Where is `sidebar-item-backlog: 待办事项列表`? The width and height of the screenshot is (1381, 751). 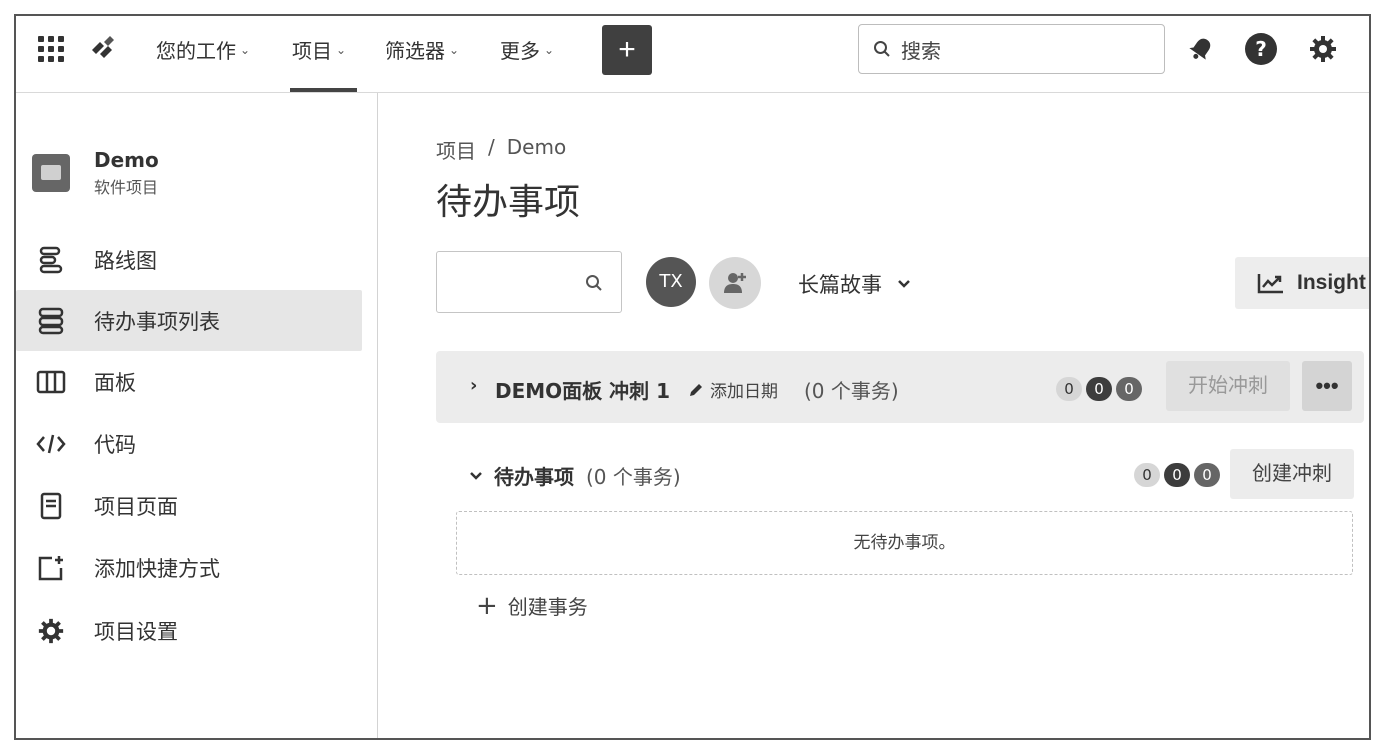 sidebar-item-backlog: 待办事项列表 is located at coordinates (189, 320).